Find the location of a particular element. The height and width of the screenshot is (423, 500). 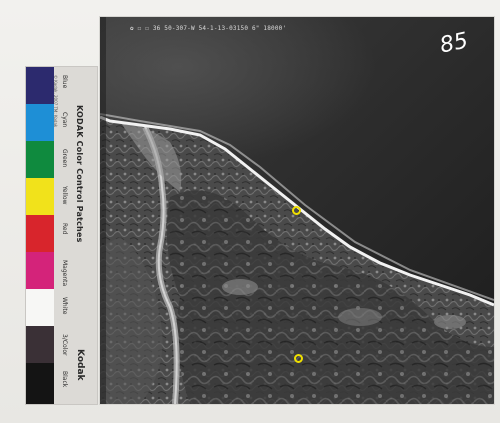

magenta-patch is located at coordinates (40, 270).